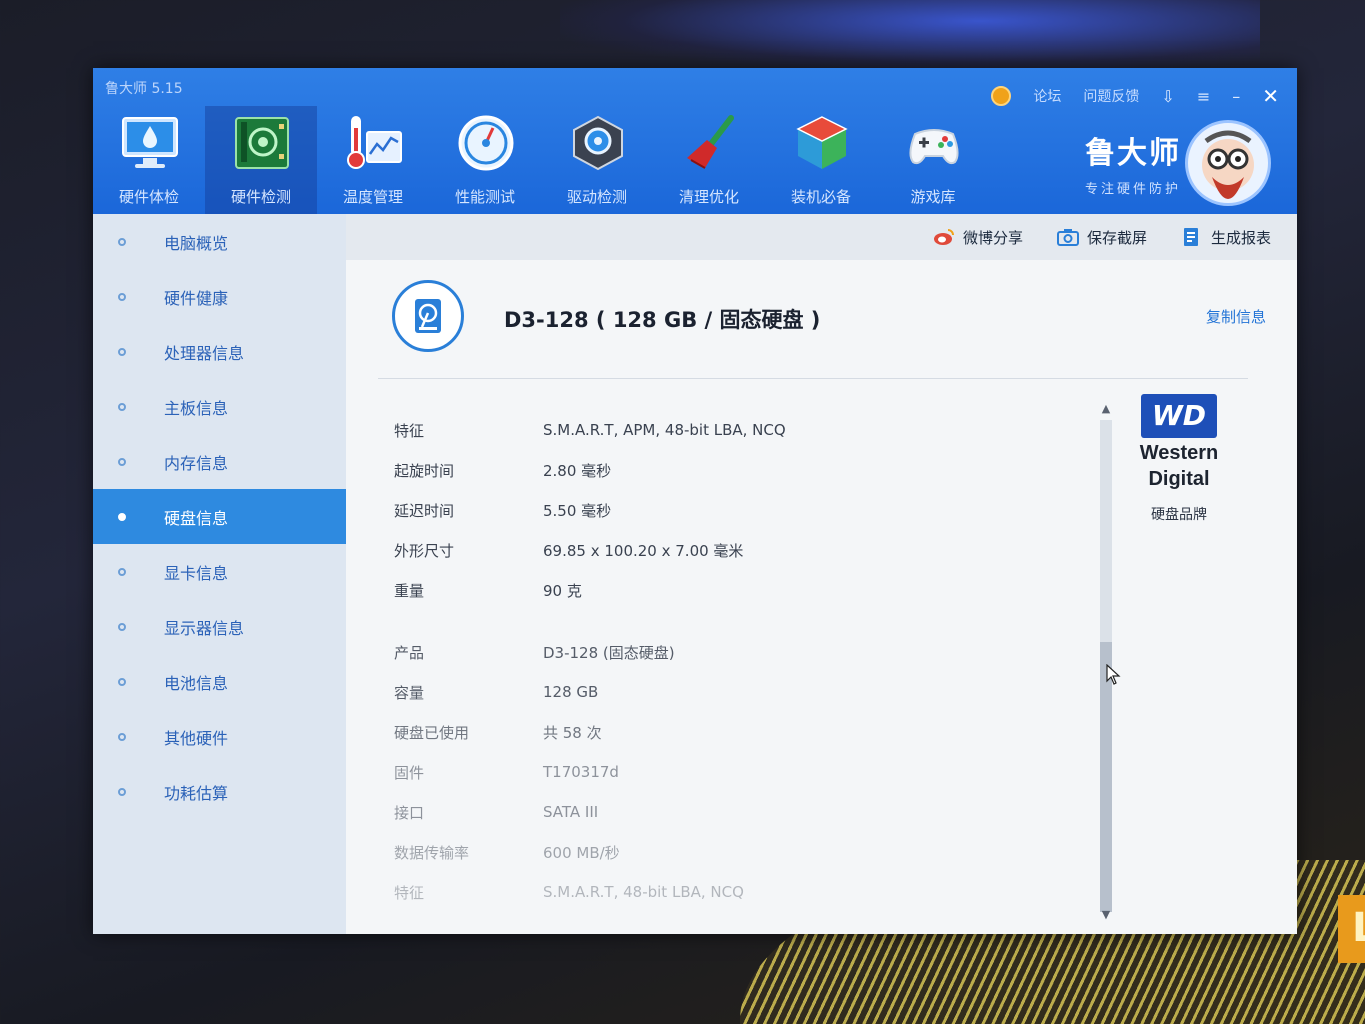 The image size is (1365, 1024). I want to click on medal-icon, so click(1001, 96).